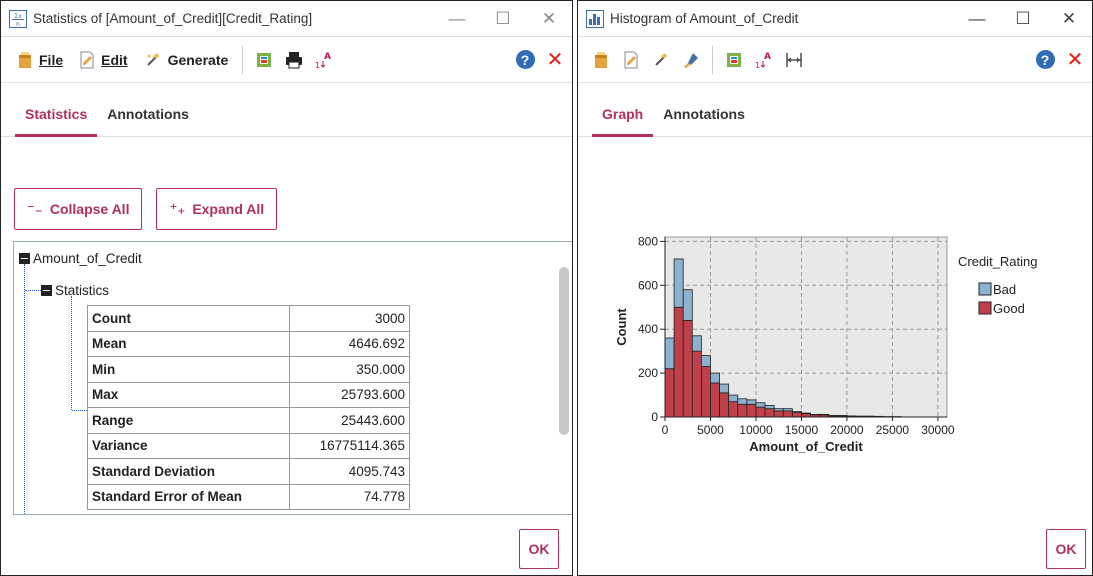 This screenshot has width=1093, height=576. I want to click on toolbar: File Edit Generate A 1 ? ✕, so click(286, 60).